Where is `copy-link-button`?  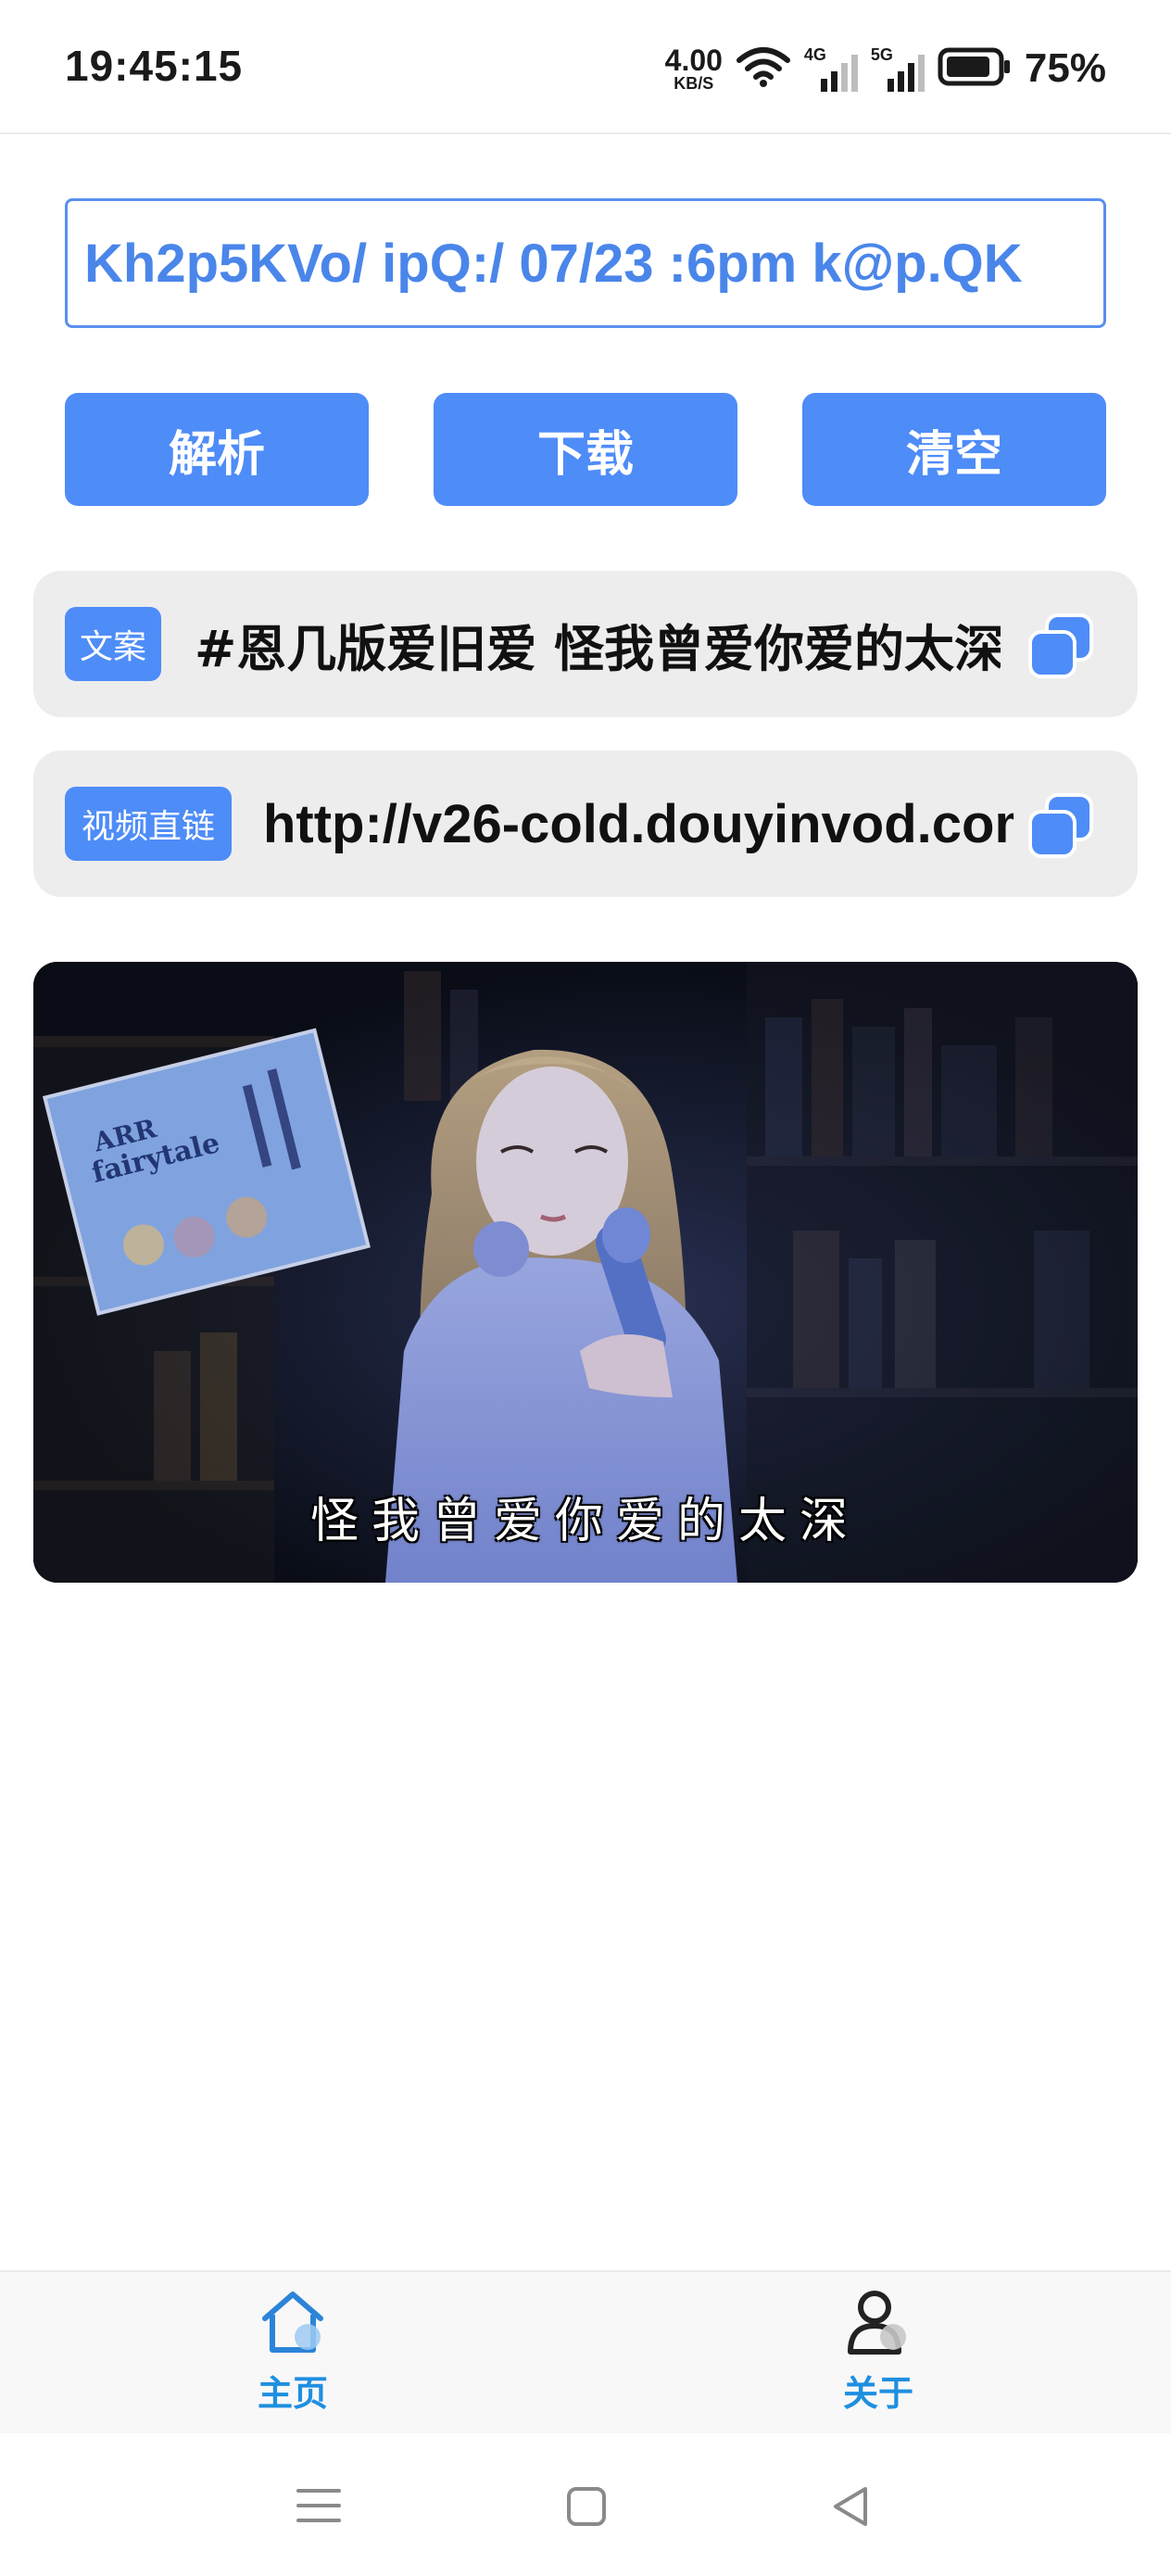
copy-link-button is located at coordinates (1060, 825).